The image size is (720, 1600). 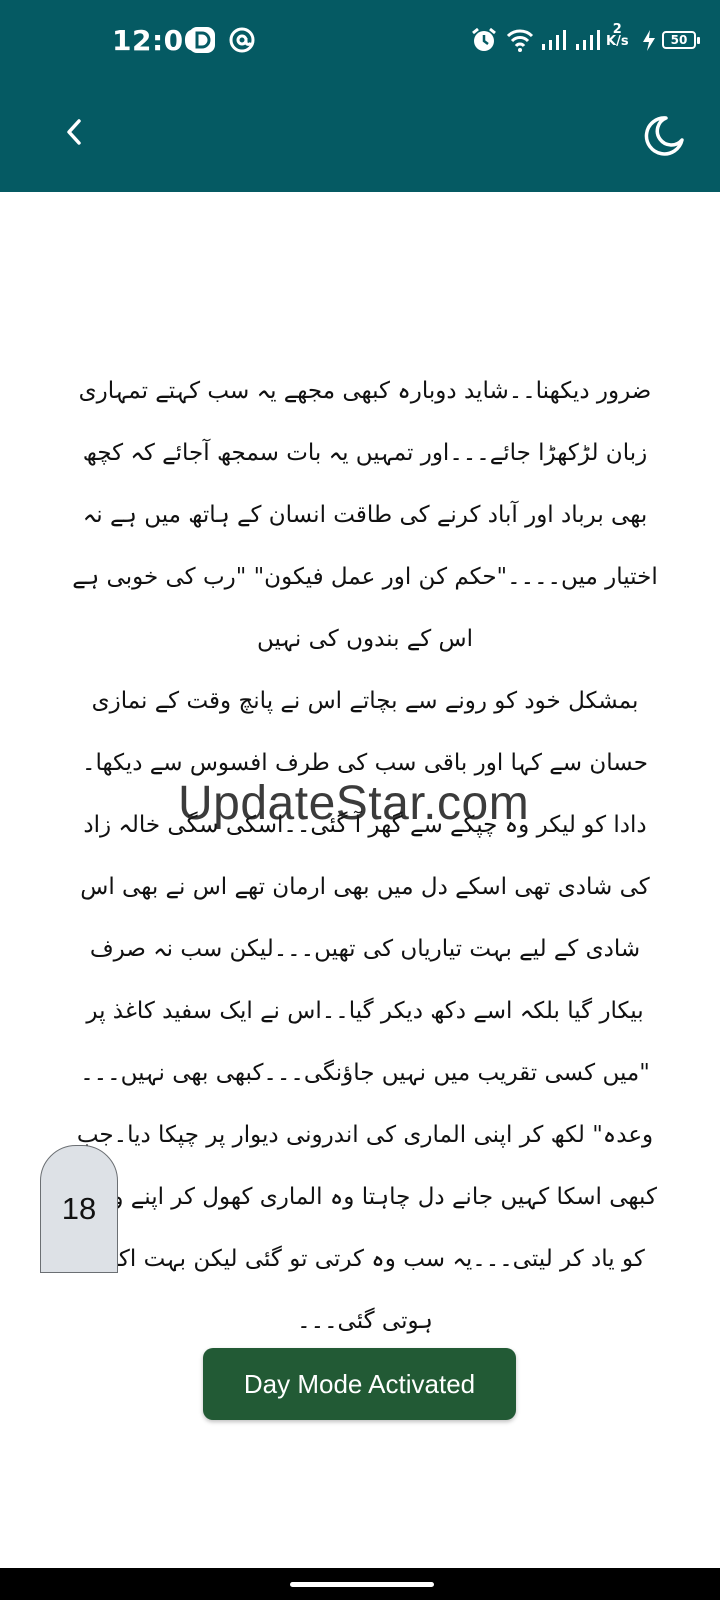 What do you see at coordinates (484, 40) in the screenshot?
I see `alarm-icon` at bounding box center [484, 40].